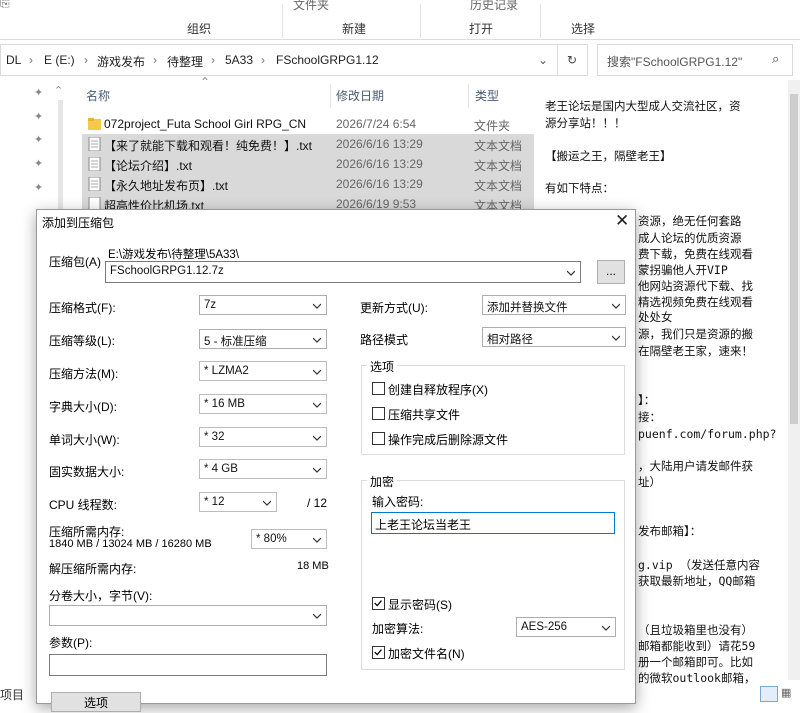  What do you see at coordinates (527, 308) in the screenshot?
I see `update-value: 添加并替换文件` at bounding box center [527, 308].